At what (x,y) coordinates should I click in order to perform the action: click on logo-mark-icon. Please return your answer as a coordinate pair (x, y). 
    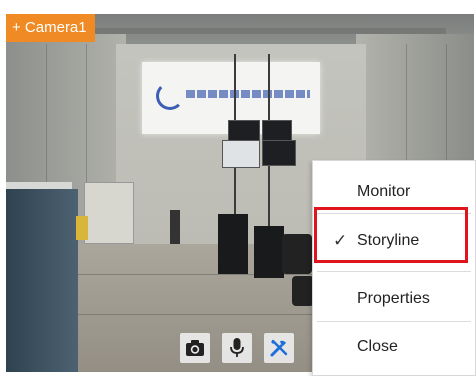
    Looking at the image, I should click on (170, 96).